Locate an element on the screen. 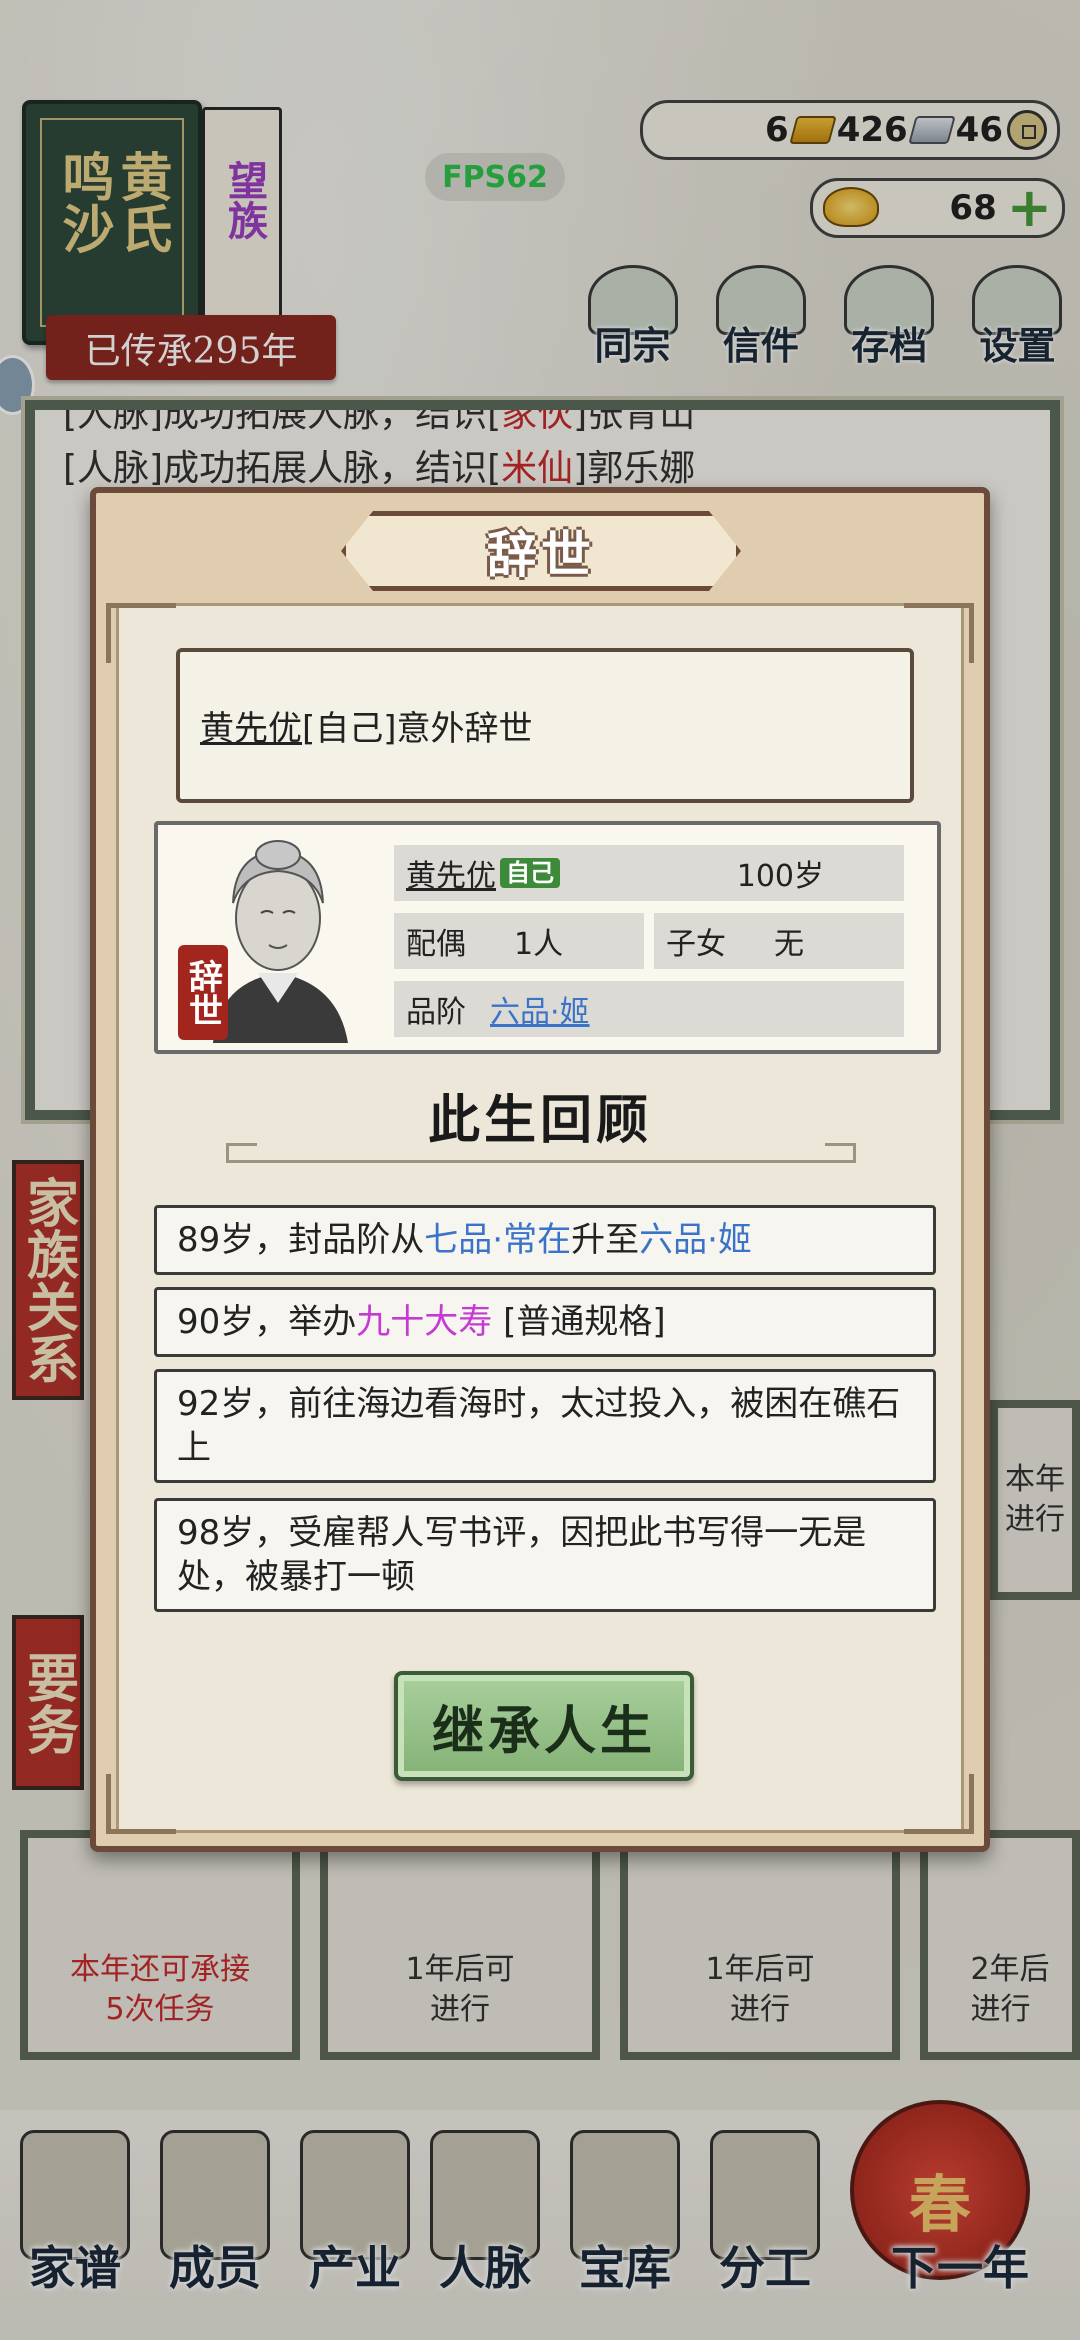 The image size is (1080, 2340). inherit-life-button: 继承人生 is located at coordinates (544, 1726).